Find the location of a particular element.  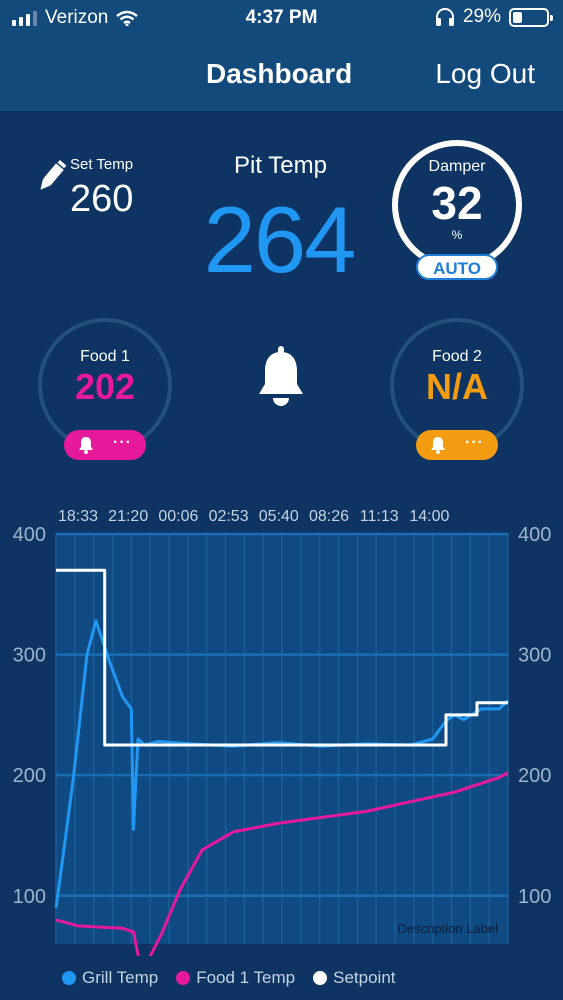

time-tick-label: 18:33 is located at coordinates (78, 516).